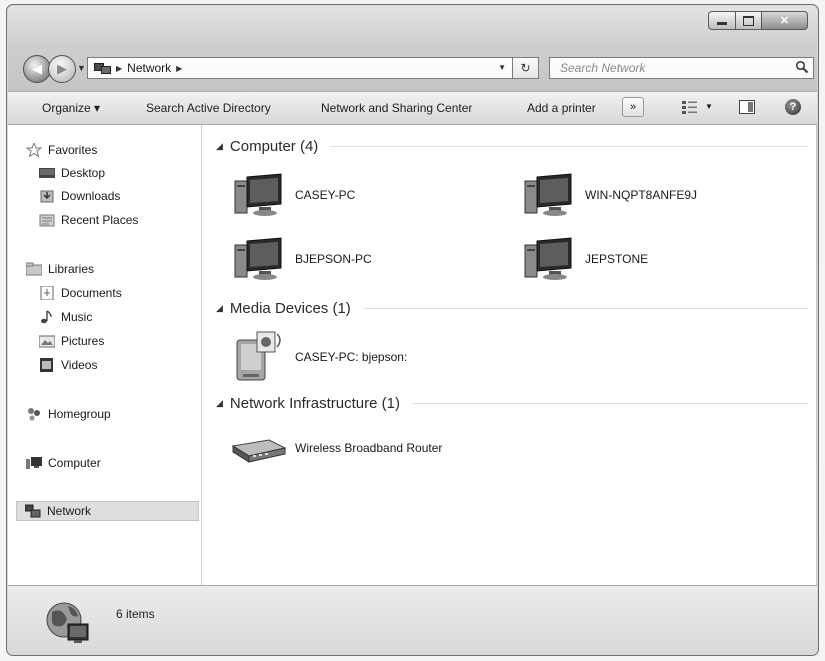 This screenshot has height=661, width=825. I want to click on nav-item-label: Pictures, so click(83, 341).